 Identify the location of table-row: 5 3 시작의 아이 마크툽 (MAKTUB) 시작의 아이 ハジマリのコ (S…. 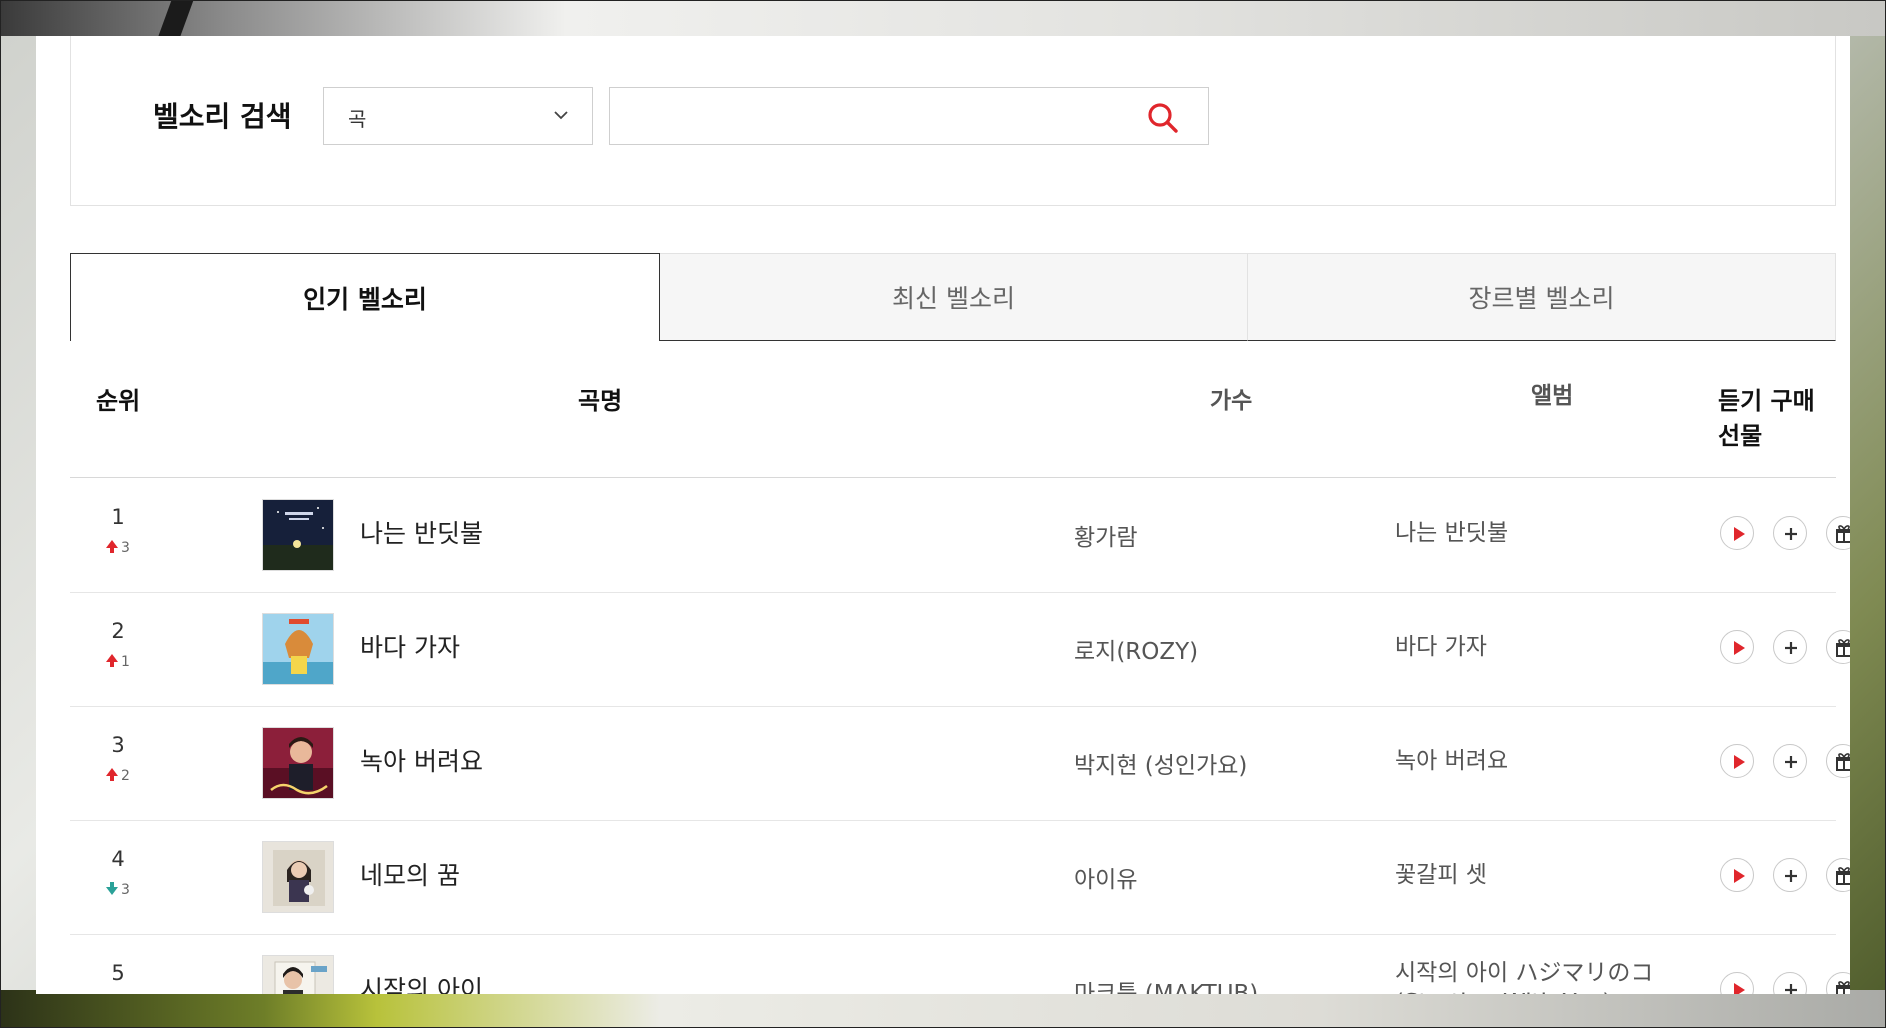
(960, 964).